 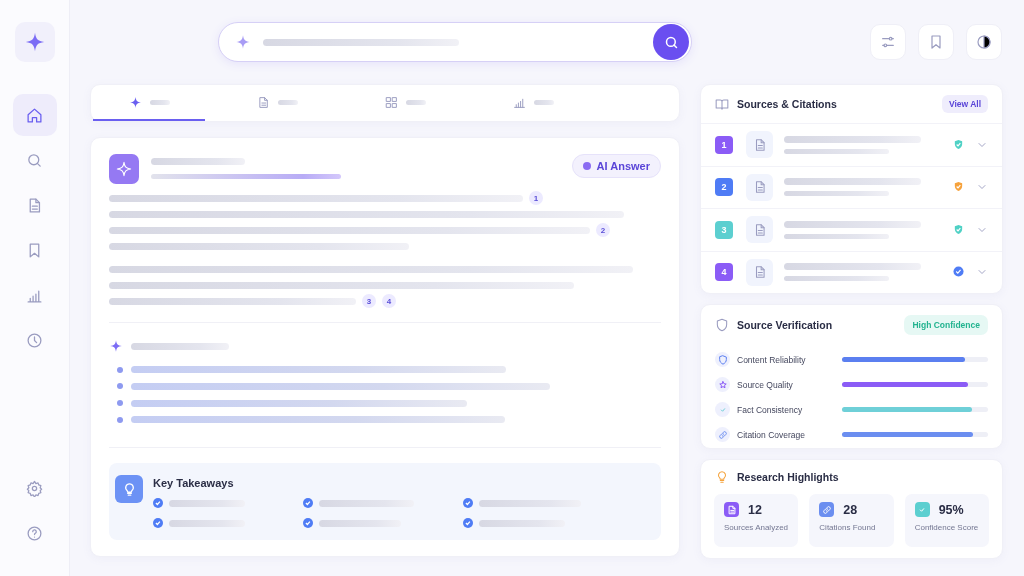 What do you see at coordinates (731, 509) in the screenshot?
I see `document-icon` at bounding box center [731, 509].